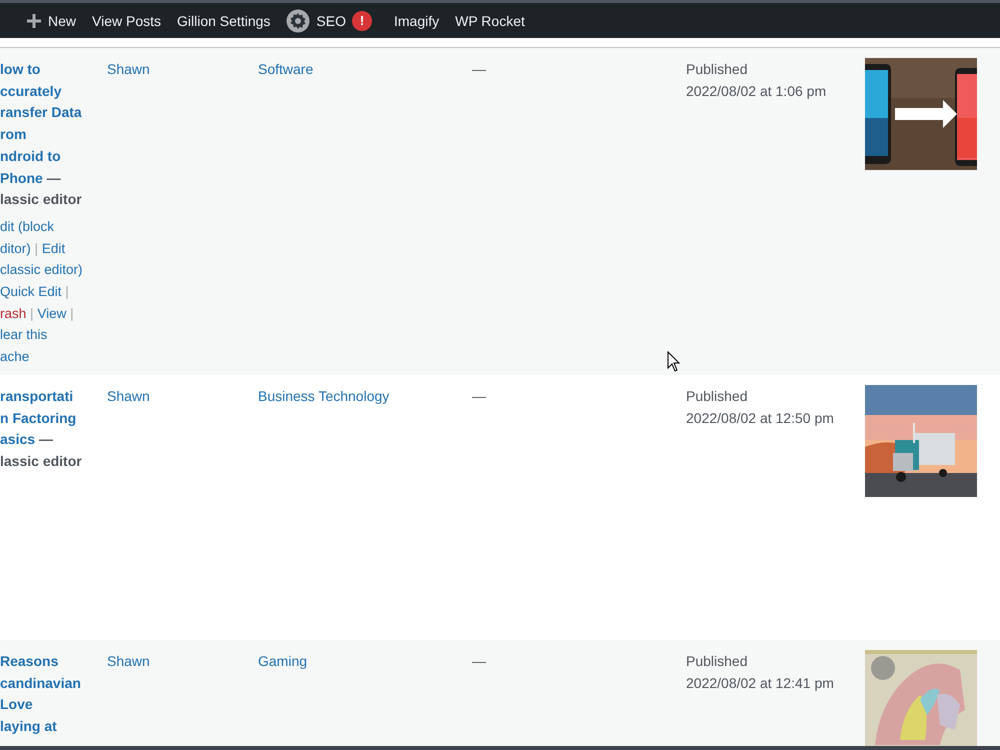 The height and width of the screenshot is (750, 1000). Describe the element at coordinates (362, 20) in the screenshot. I see `notification-badge: !` at that location.